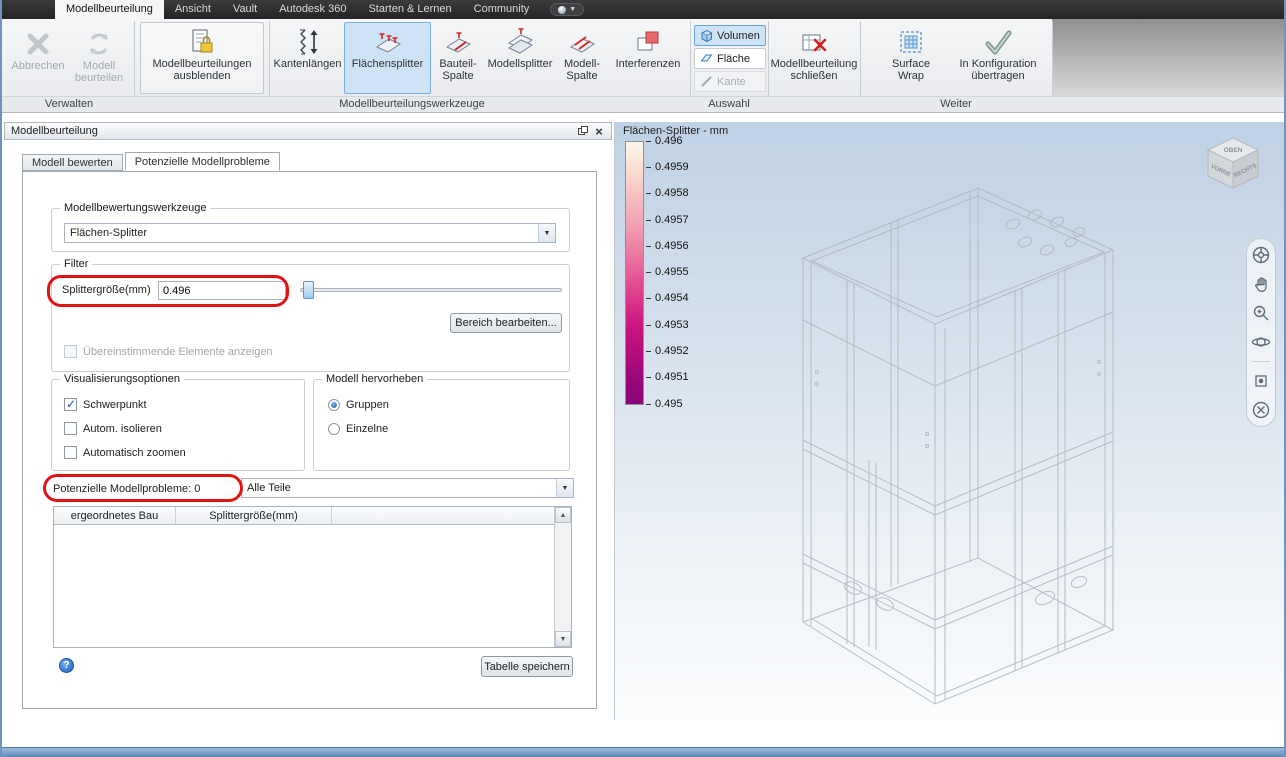 This screenshot has width=1286, height=757. What do you see at coordinates (254, 515) in the screenshot?
I see `column-header-splittergroesse: Splittergröße(mm)` at bounding box center [254, 515].